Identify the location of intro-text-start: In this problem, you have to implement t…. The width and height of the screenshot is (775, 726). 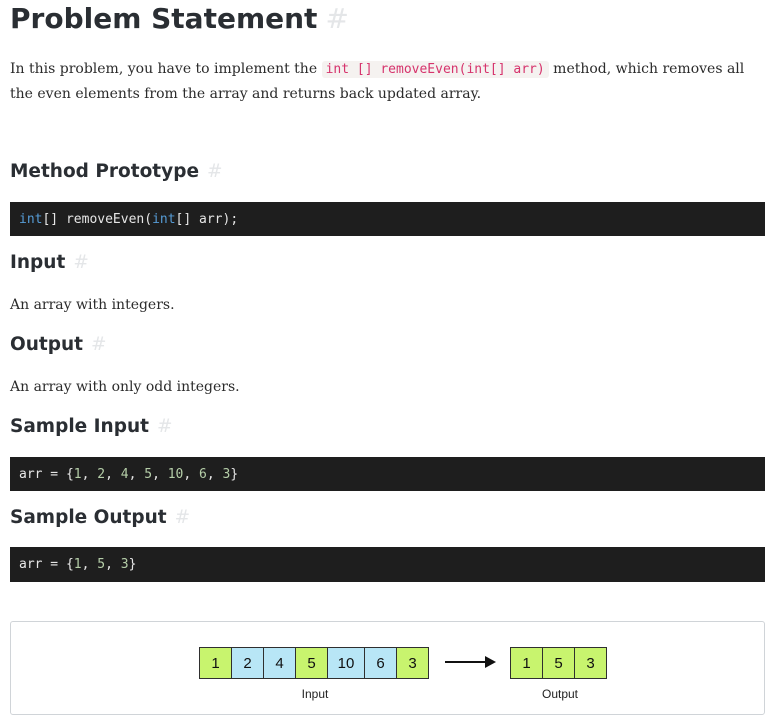
(166, 69).